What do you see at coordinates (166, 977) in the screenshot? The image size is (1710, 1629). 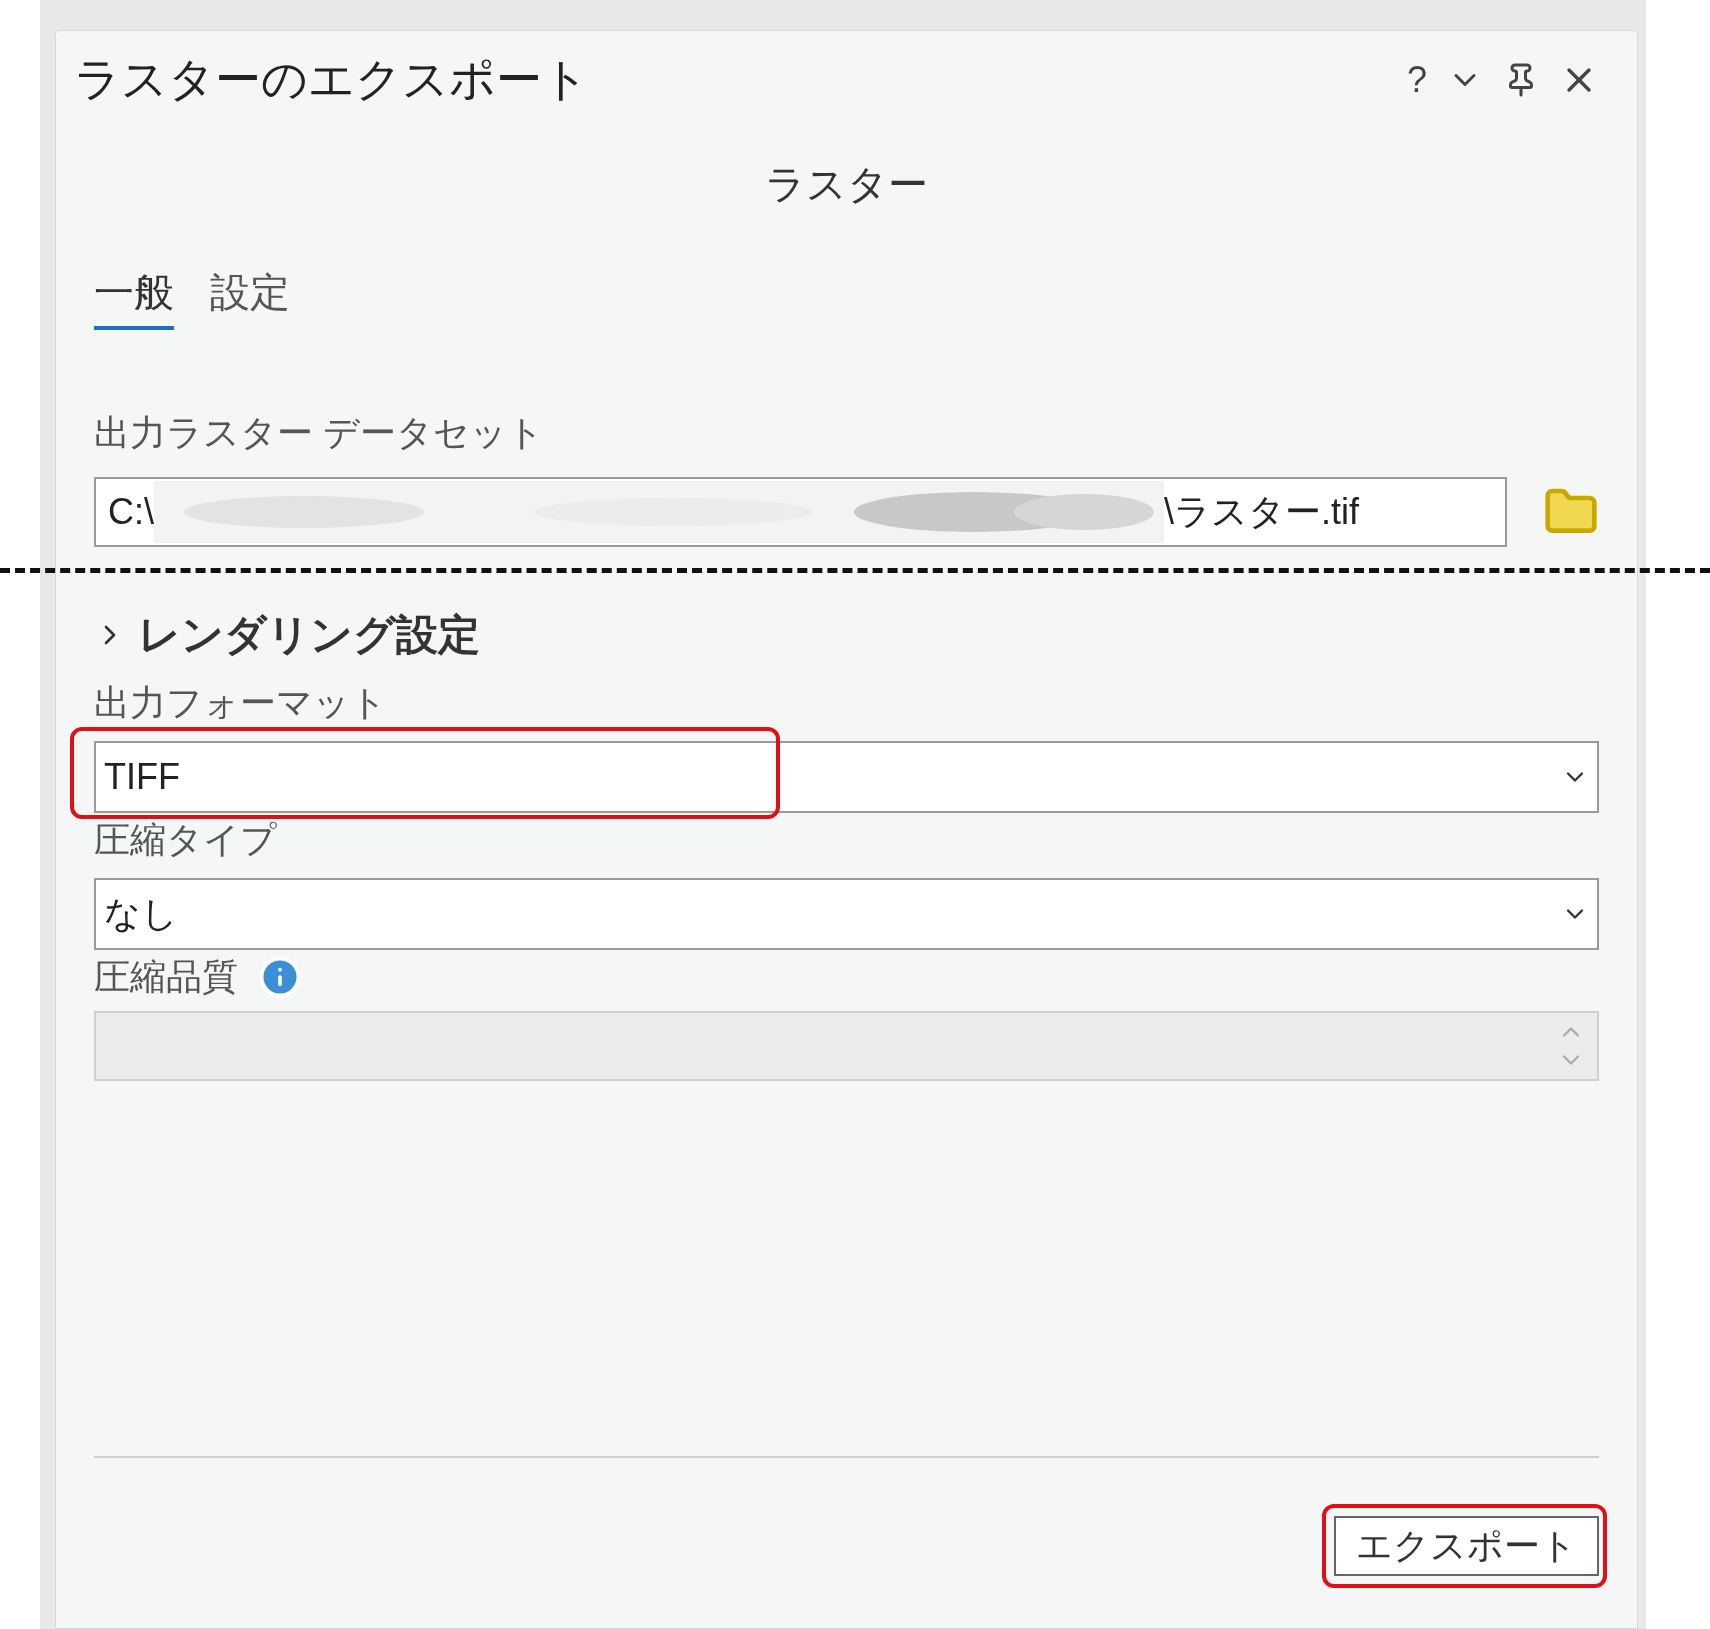 I see `field-label: 圧縮品質` at bounding box center [166, 977].